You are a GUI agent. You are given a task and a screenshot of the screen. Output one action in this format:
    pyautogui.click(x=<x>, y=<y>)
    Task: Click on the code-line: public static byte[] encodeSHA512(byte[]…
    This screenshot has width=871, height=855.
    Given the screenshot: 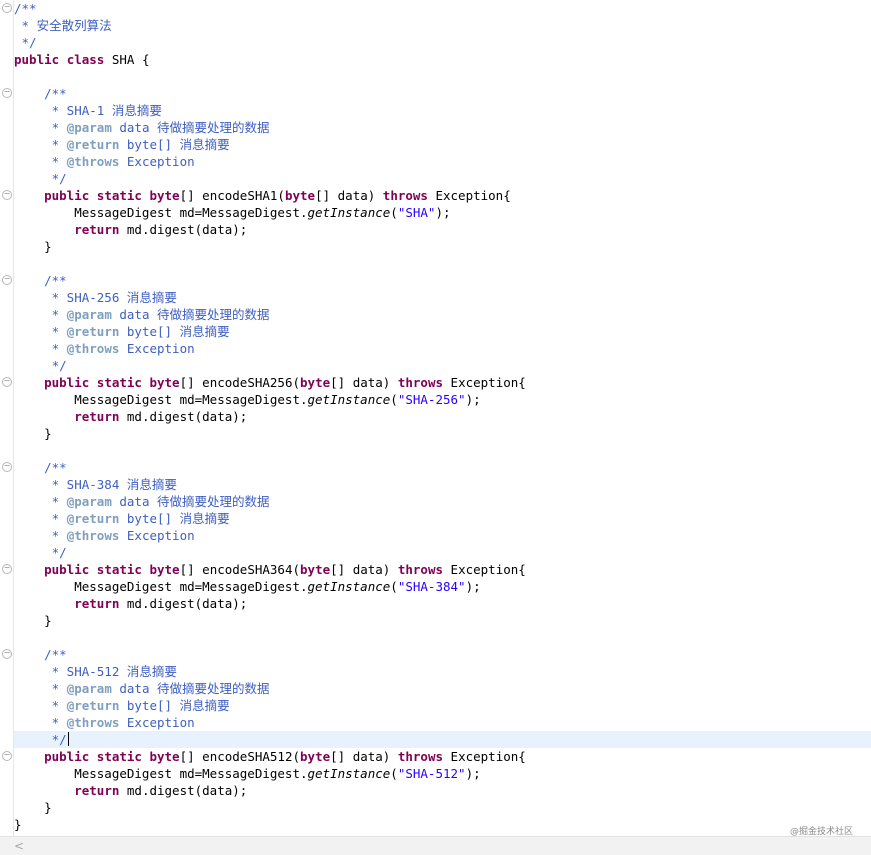 What is the action you would take?
    pyautogui.click(x=436, y=756)
    